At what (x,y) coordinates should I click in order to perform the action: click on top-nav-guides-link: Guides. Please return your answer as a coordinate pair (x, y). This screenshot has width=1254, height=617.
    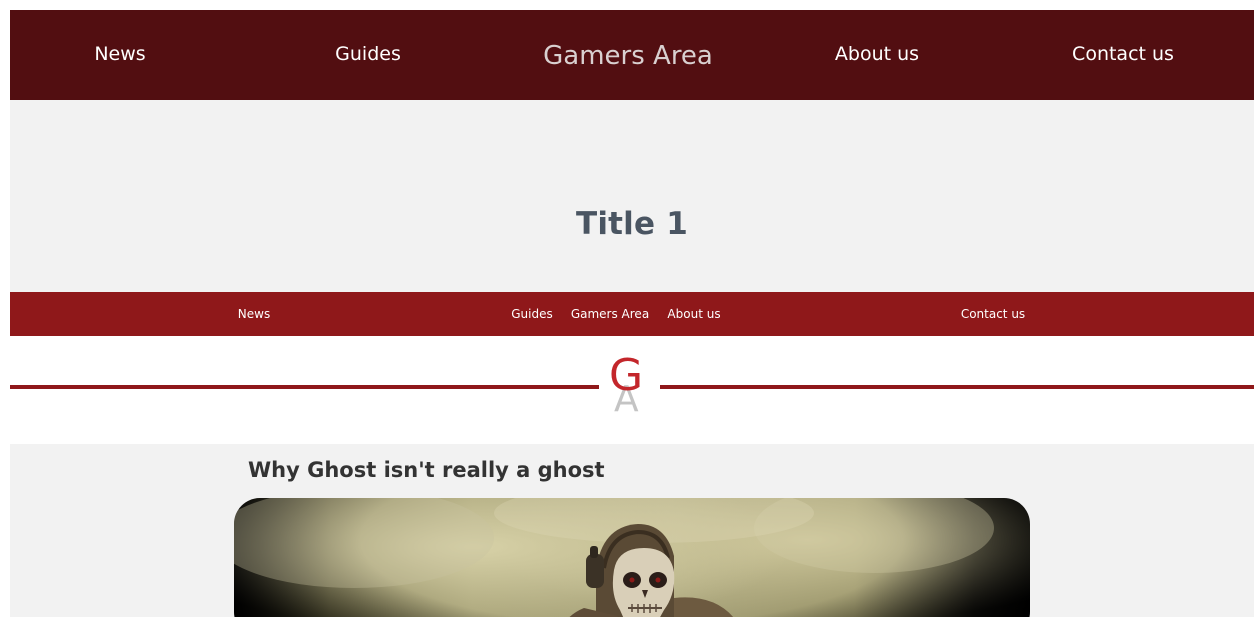
    Looking at the image, I should click on (368, 55).